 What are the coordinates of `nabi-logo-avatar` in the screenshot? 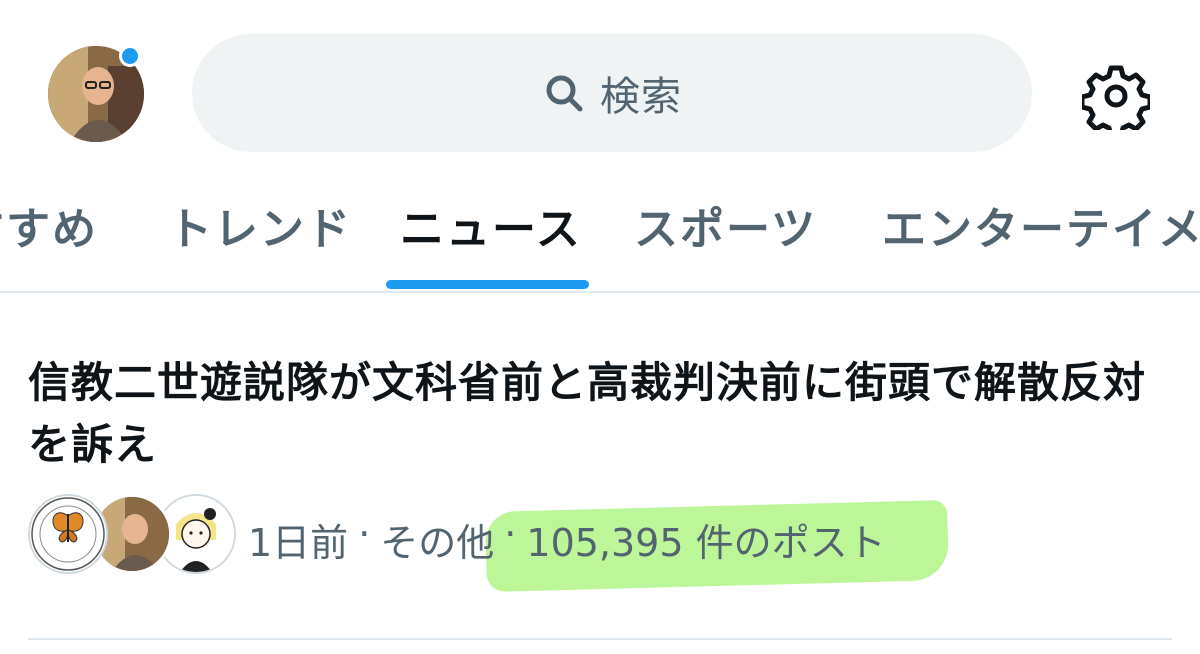 It's located at (68, 534).